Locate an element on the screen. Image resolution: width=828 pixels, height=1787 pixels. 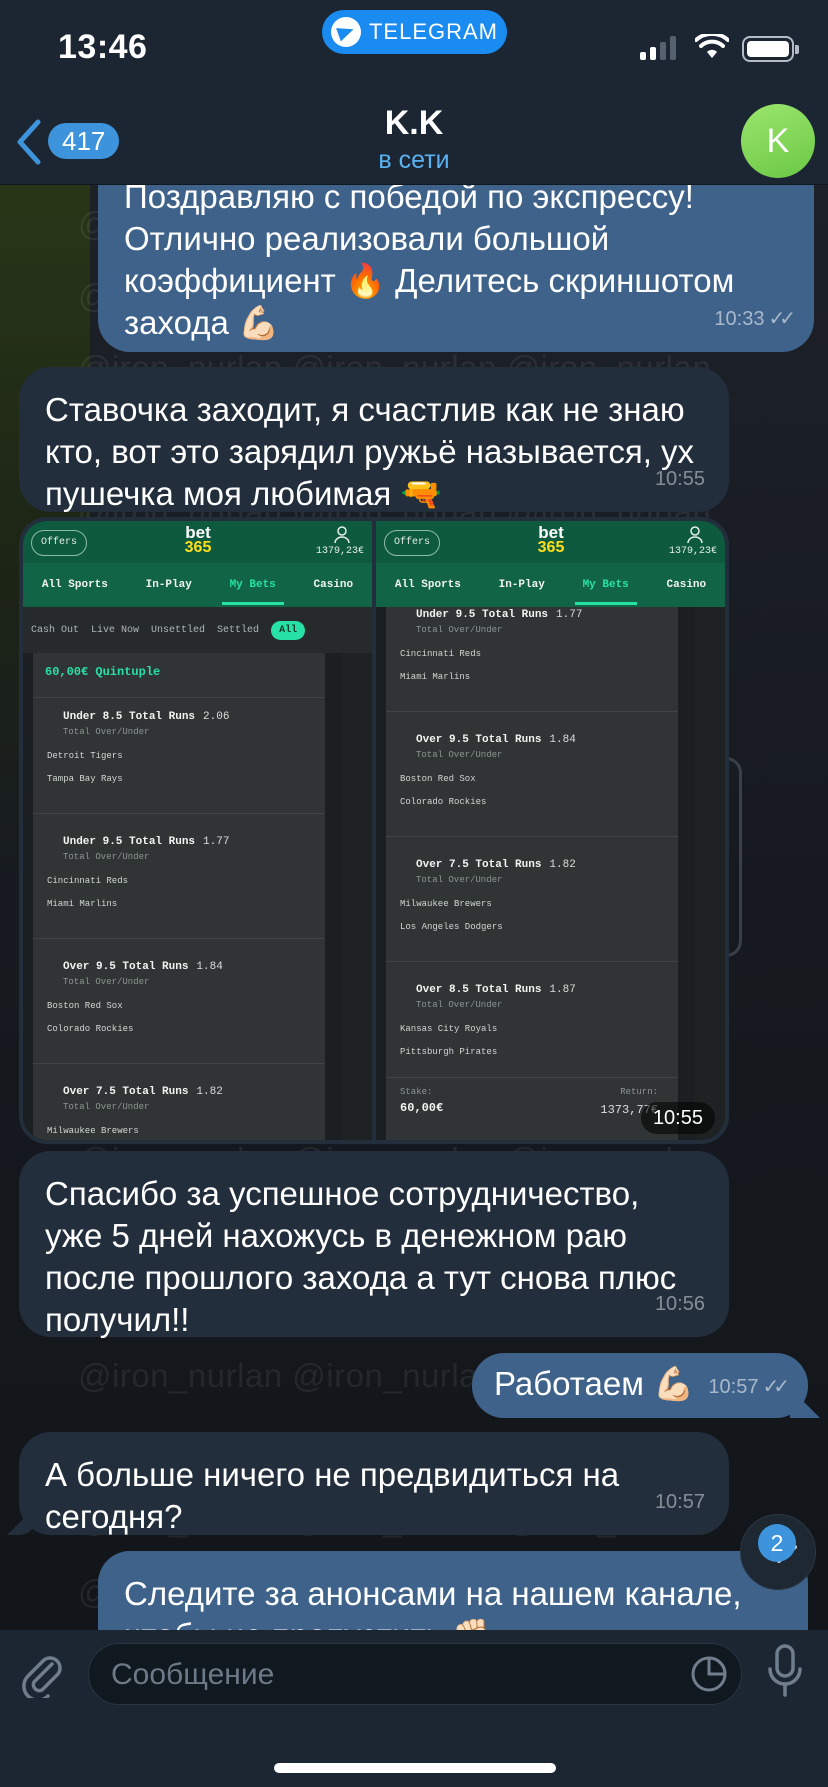
filter-unsettled: Unsettled is located at coordinates (178, 630).